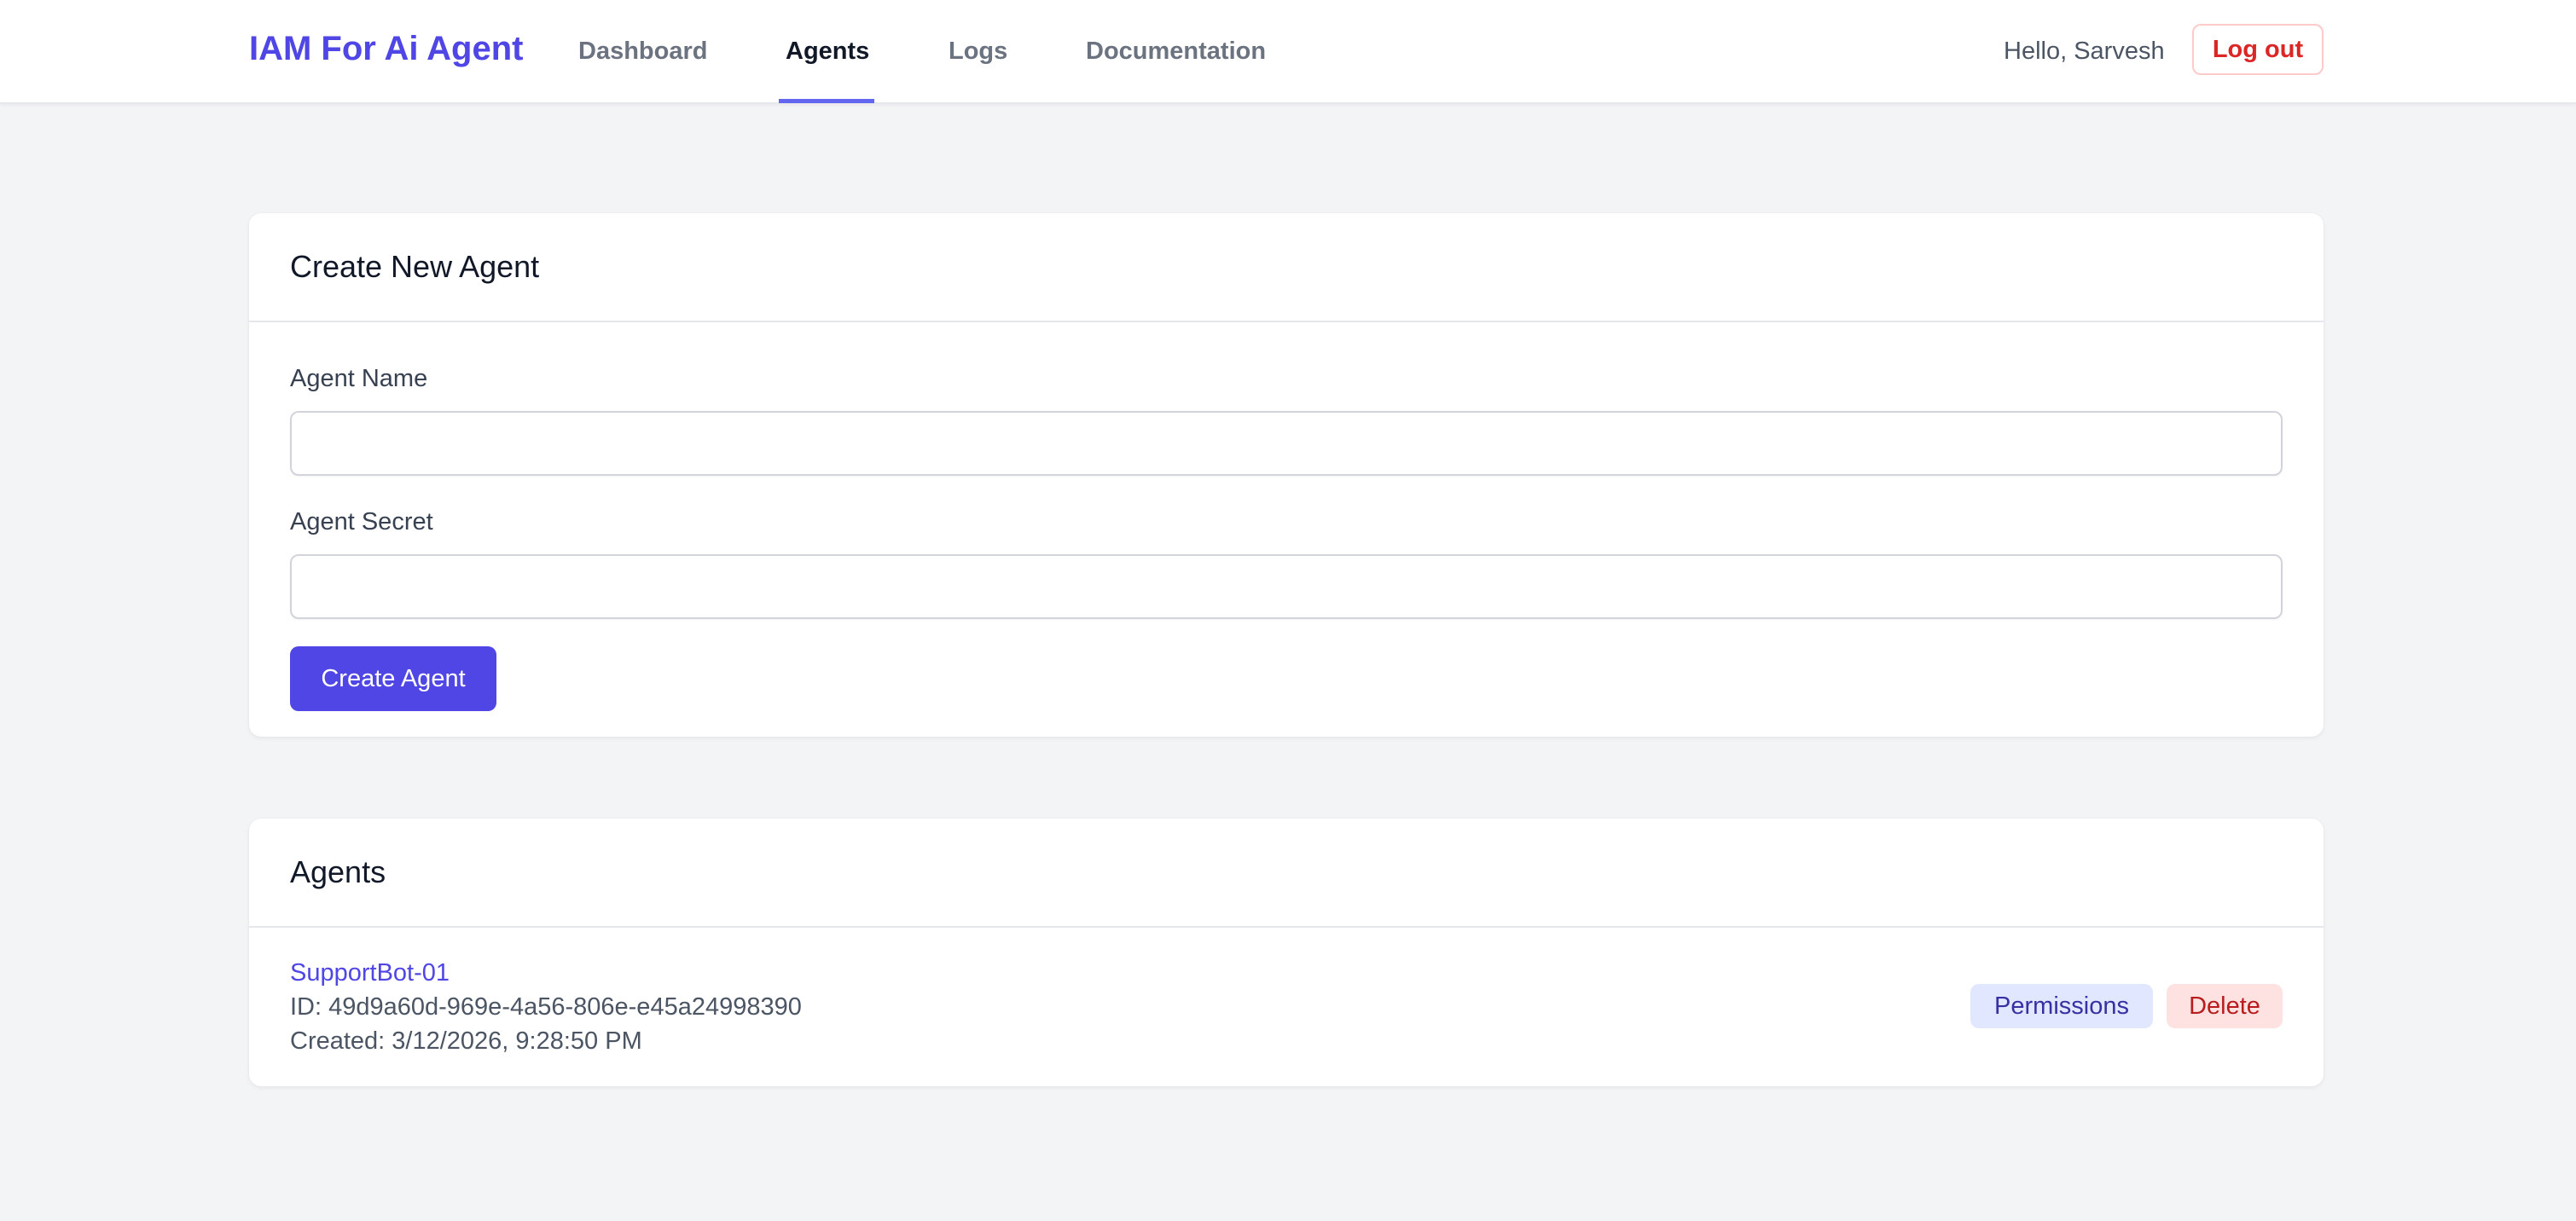 The width and height of the screenshot is (2576, 1221). Describe the element at coordinates (546, 1007) in the screenshot. I see `agent-id-text: ID: 49d9a60d-969e-4a56-806e-e45a24998390` at that location.